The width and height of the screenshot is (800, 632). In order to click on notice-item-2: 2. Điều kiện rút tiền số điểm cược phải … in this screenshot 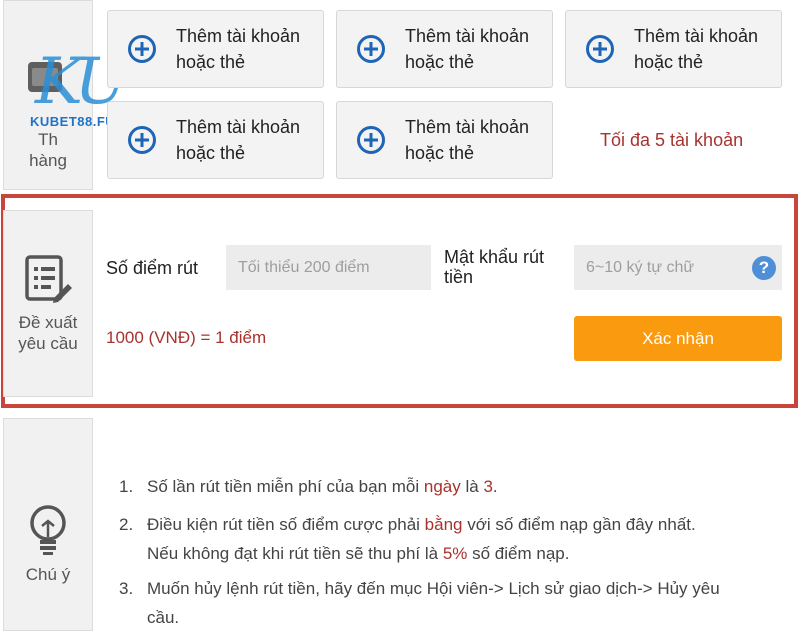, I will do `click(407, 539)`.